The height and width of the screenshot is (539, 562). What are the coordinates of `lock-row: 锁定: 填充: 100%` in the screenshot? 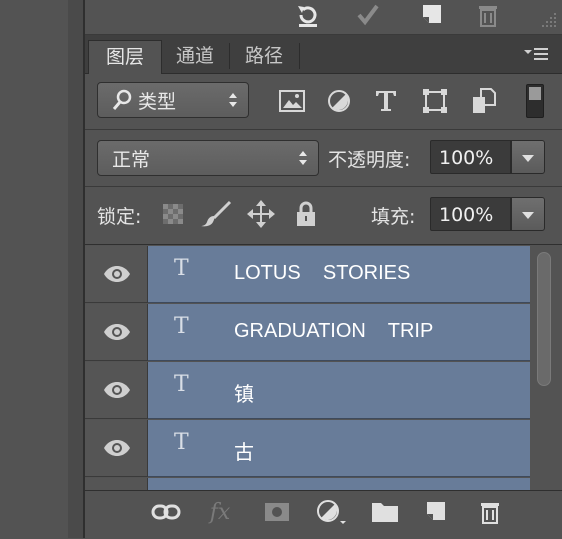 It's located at (323, 215).